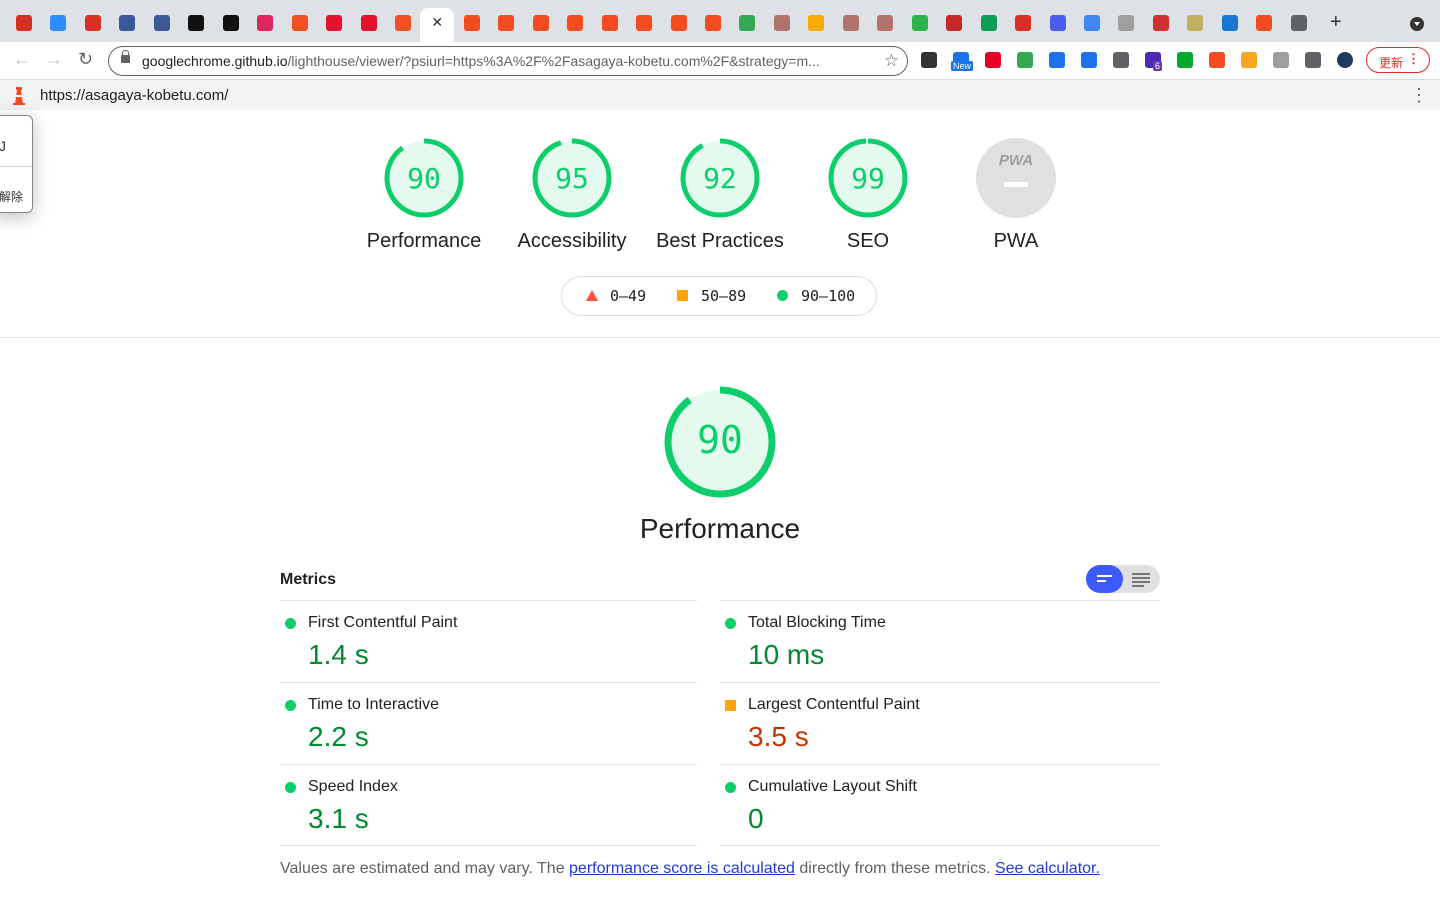  Describe the element at coordinates (1057, 60) in the screenshot. I see `bi-icon` at that location.